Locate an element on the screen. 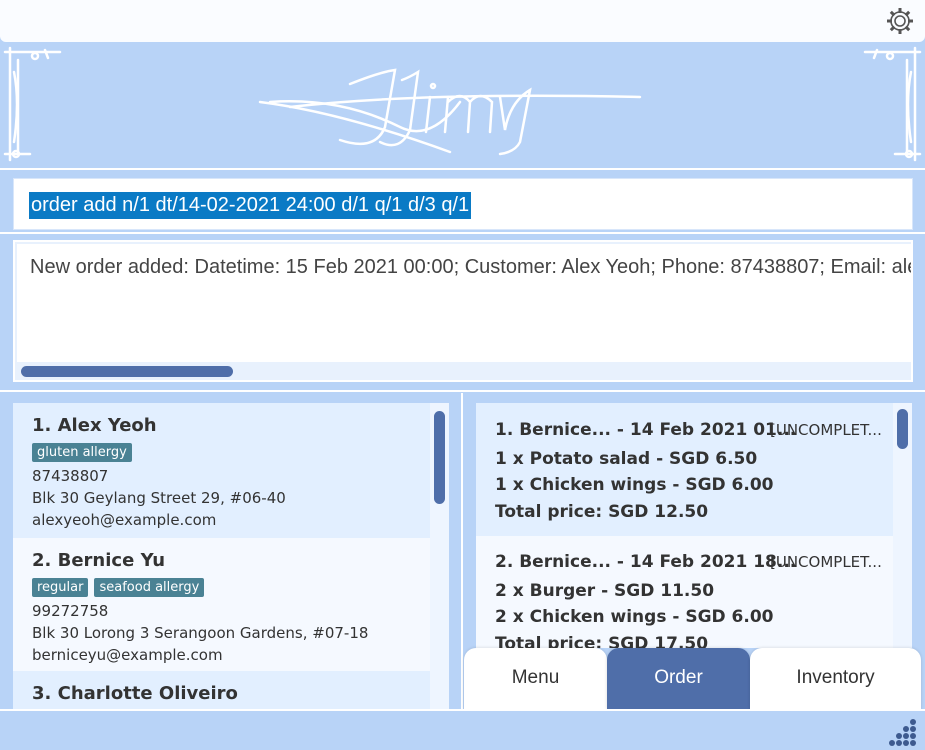 The height and width of the screenshot is (750, 925). panel-divider is located at coordinates (462, 551).